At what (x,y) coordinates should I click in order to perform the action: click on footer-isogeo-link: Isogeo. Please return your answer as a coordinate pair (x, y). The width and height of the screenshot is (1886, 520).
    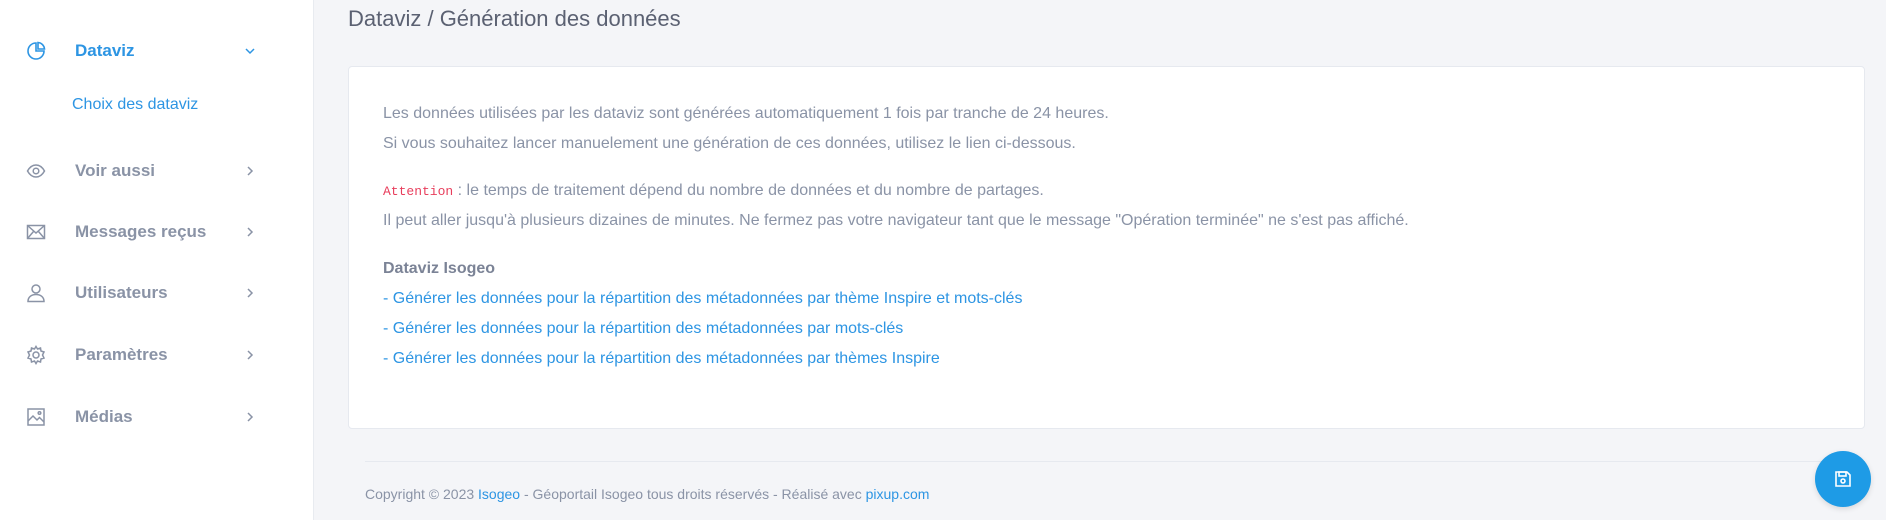
    Looking at the image, I should click on (499, 494).